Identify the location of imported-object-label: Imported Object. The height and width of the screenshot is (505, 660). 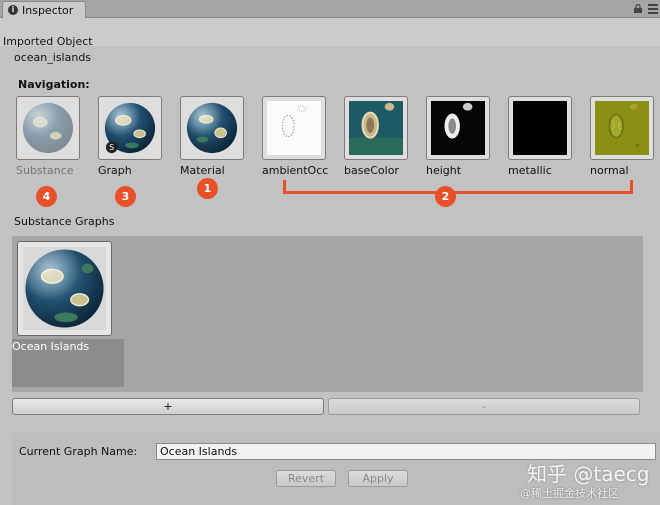
(48, 41).